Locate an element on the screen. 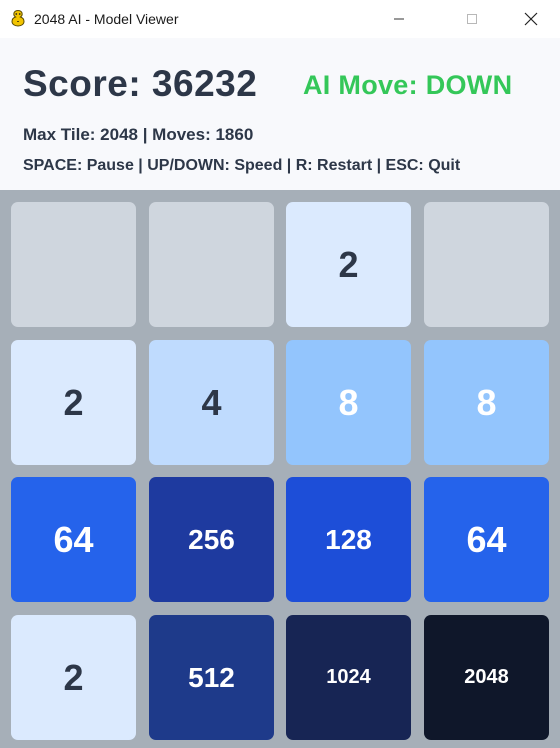  maximize-icon is located at coordinates (472, 19).